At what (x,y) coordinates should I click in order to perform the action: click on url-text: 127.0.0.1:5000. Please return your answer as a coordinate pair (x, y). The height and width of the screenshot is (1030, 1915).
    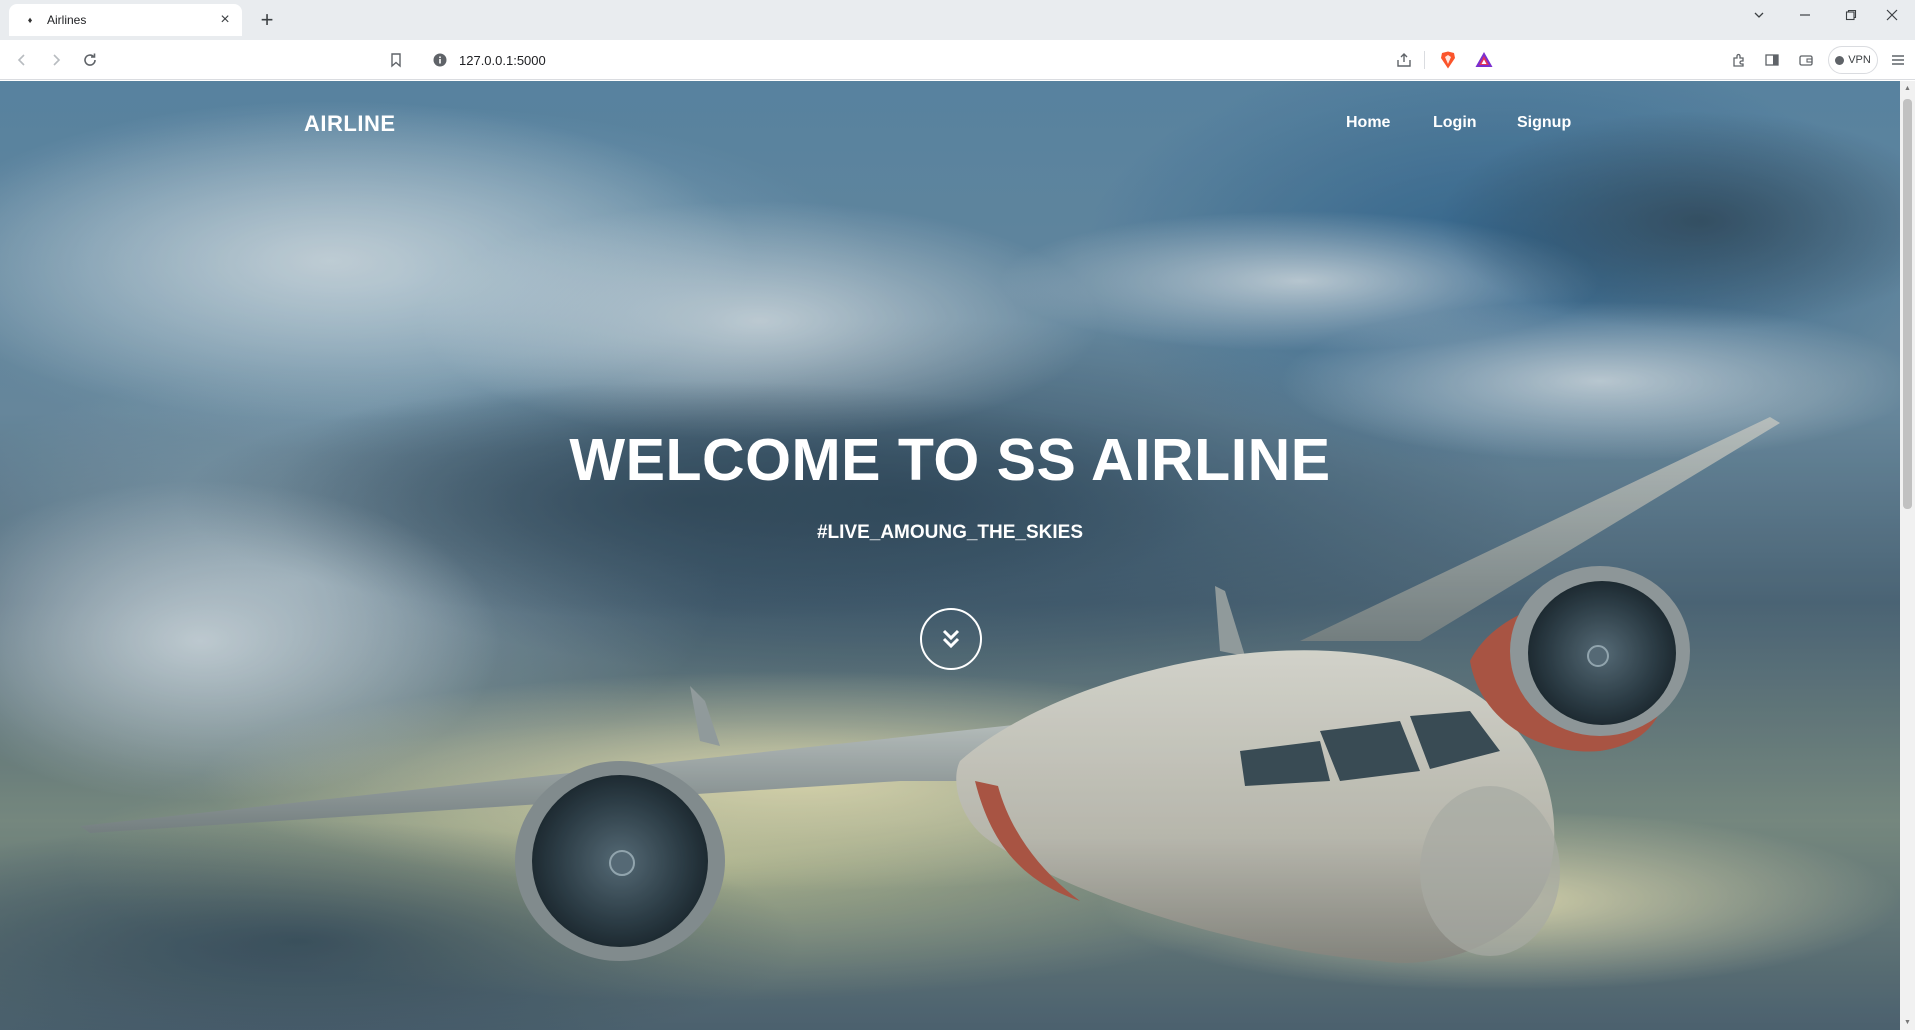
    Looking at the image, I should click on (502, 60).